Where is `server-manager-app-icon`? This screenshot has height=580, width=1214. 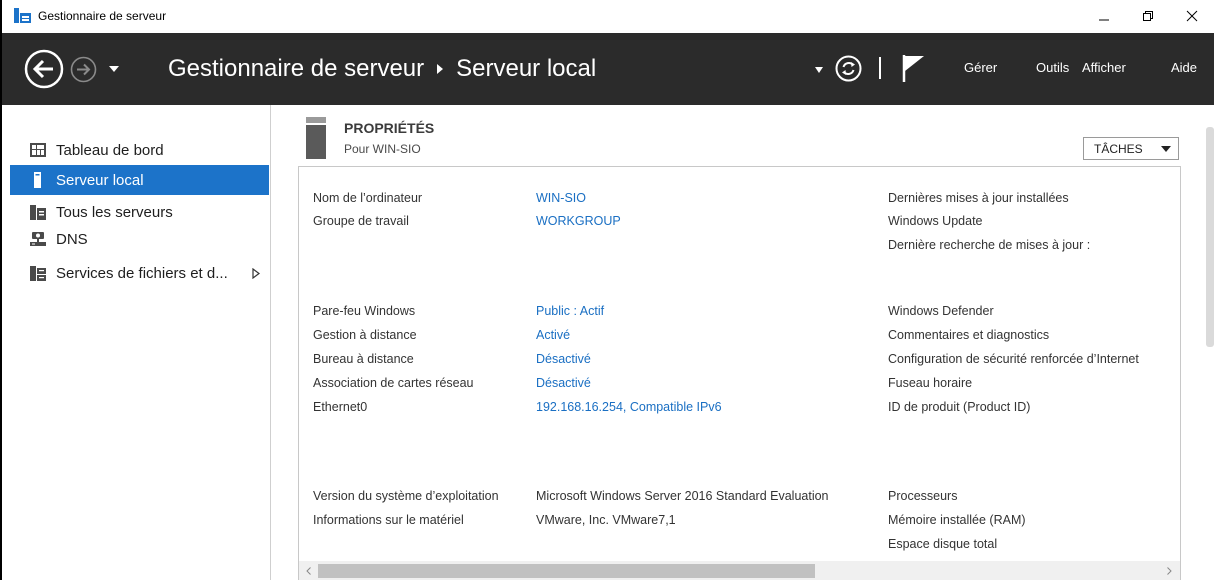 server-manager-app-icon is located at coordinates (22, 15).